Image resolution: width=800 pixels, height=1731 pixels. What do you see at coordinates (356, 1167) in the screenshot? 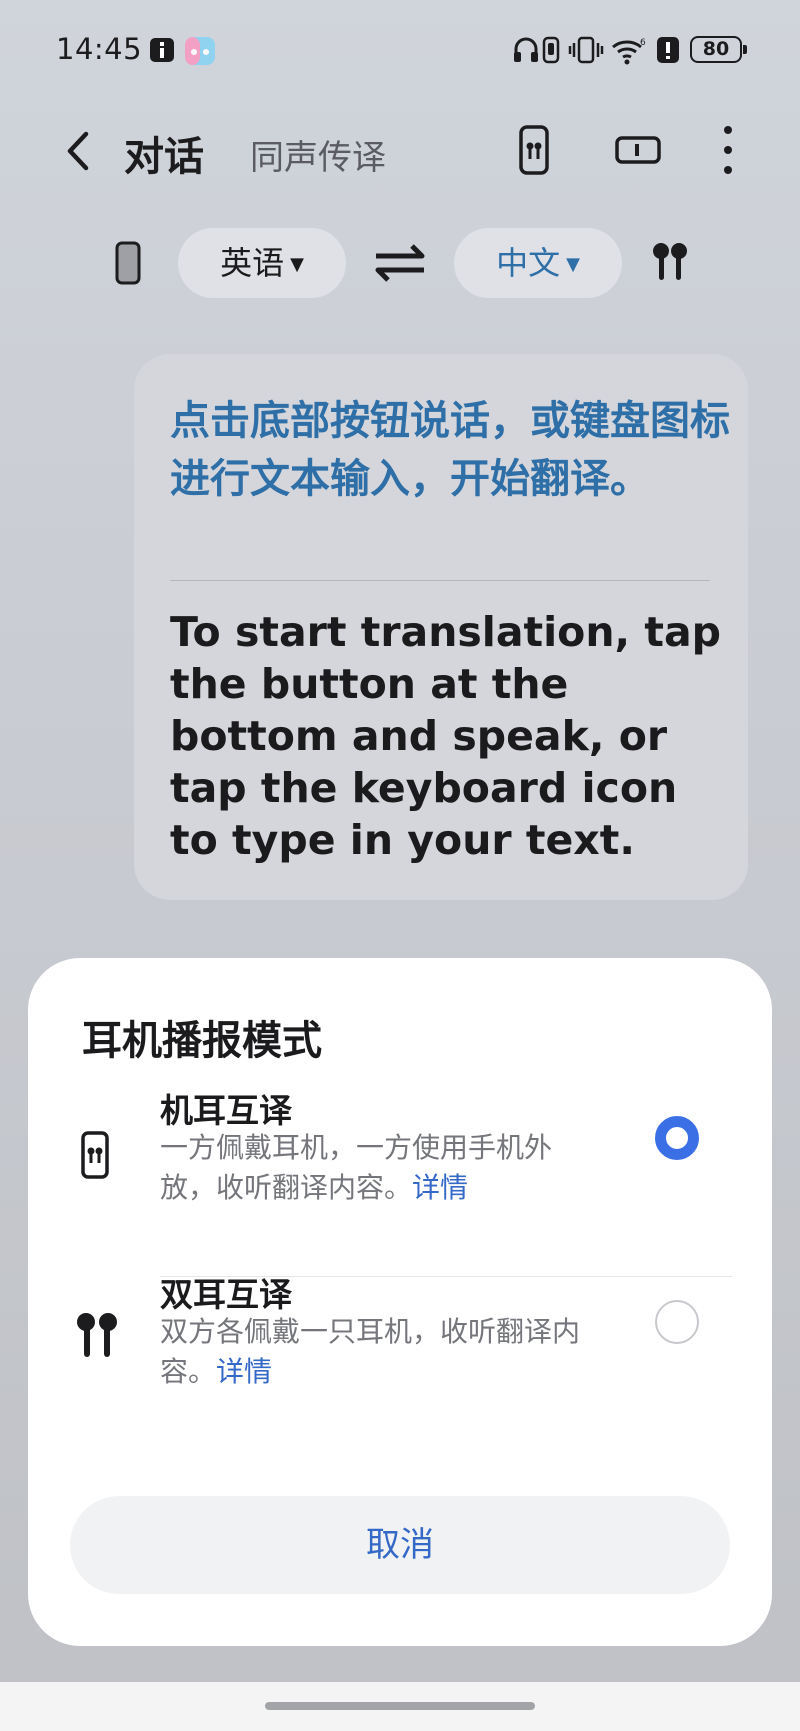
I see `option-description: 一方佩戴耳机，一方使用手机外放，收听翻译内容。详情` at bounding box center [356, 1167].